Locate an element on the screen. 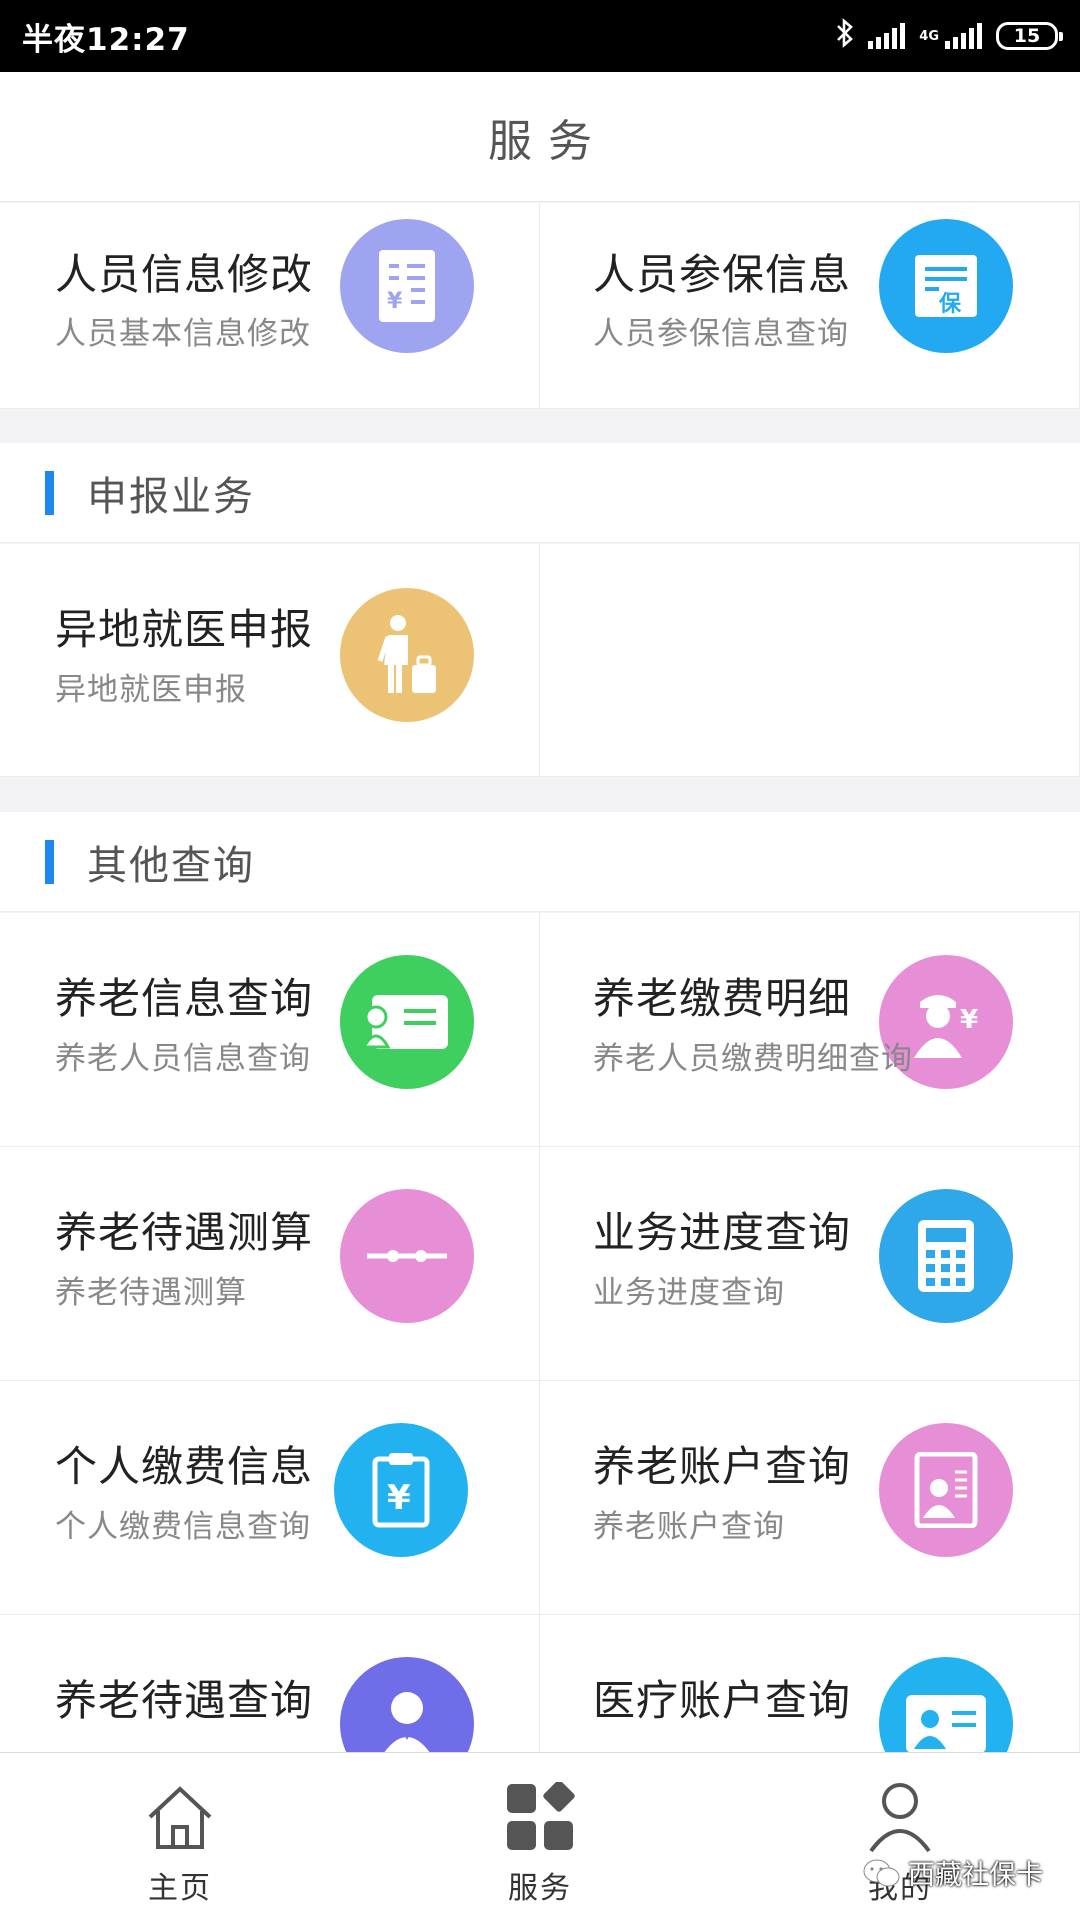 This screenshot has width=1080, height=1920. clipboard-yen-icon: ¥ is located at coordinates (401, 1490).